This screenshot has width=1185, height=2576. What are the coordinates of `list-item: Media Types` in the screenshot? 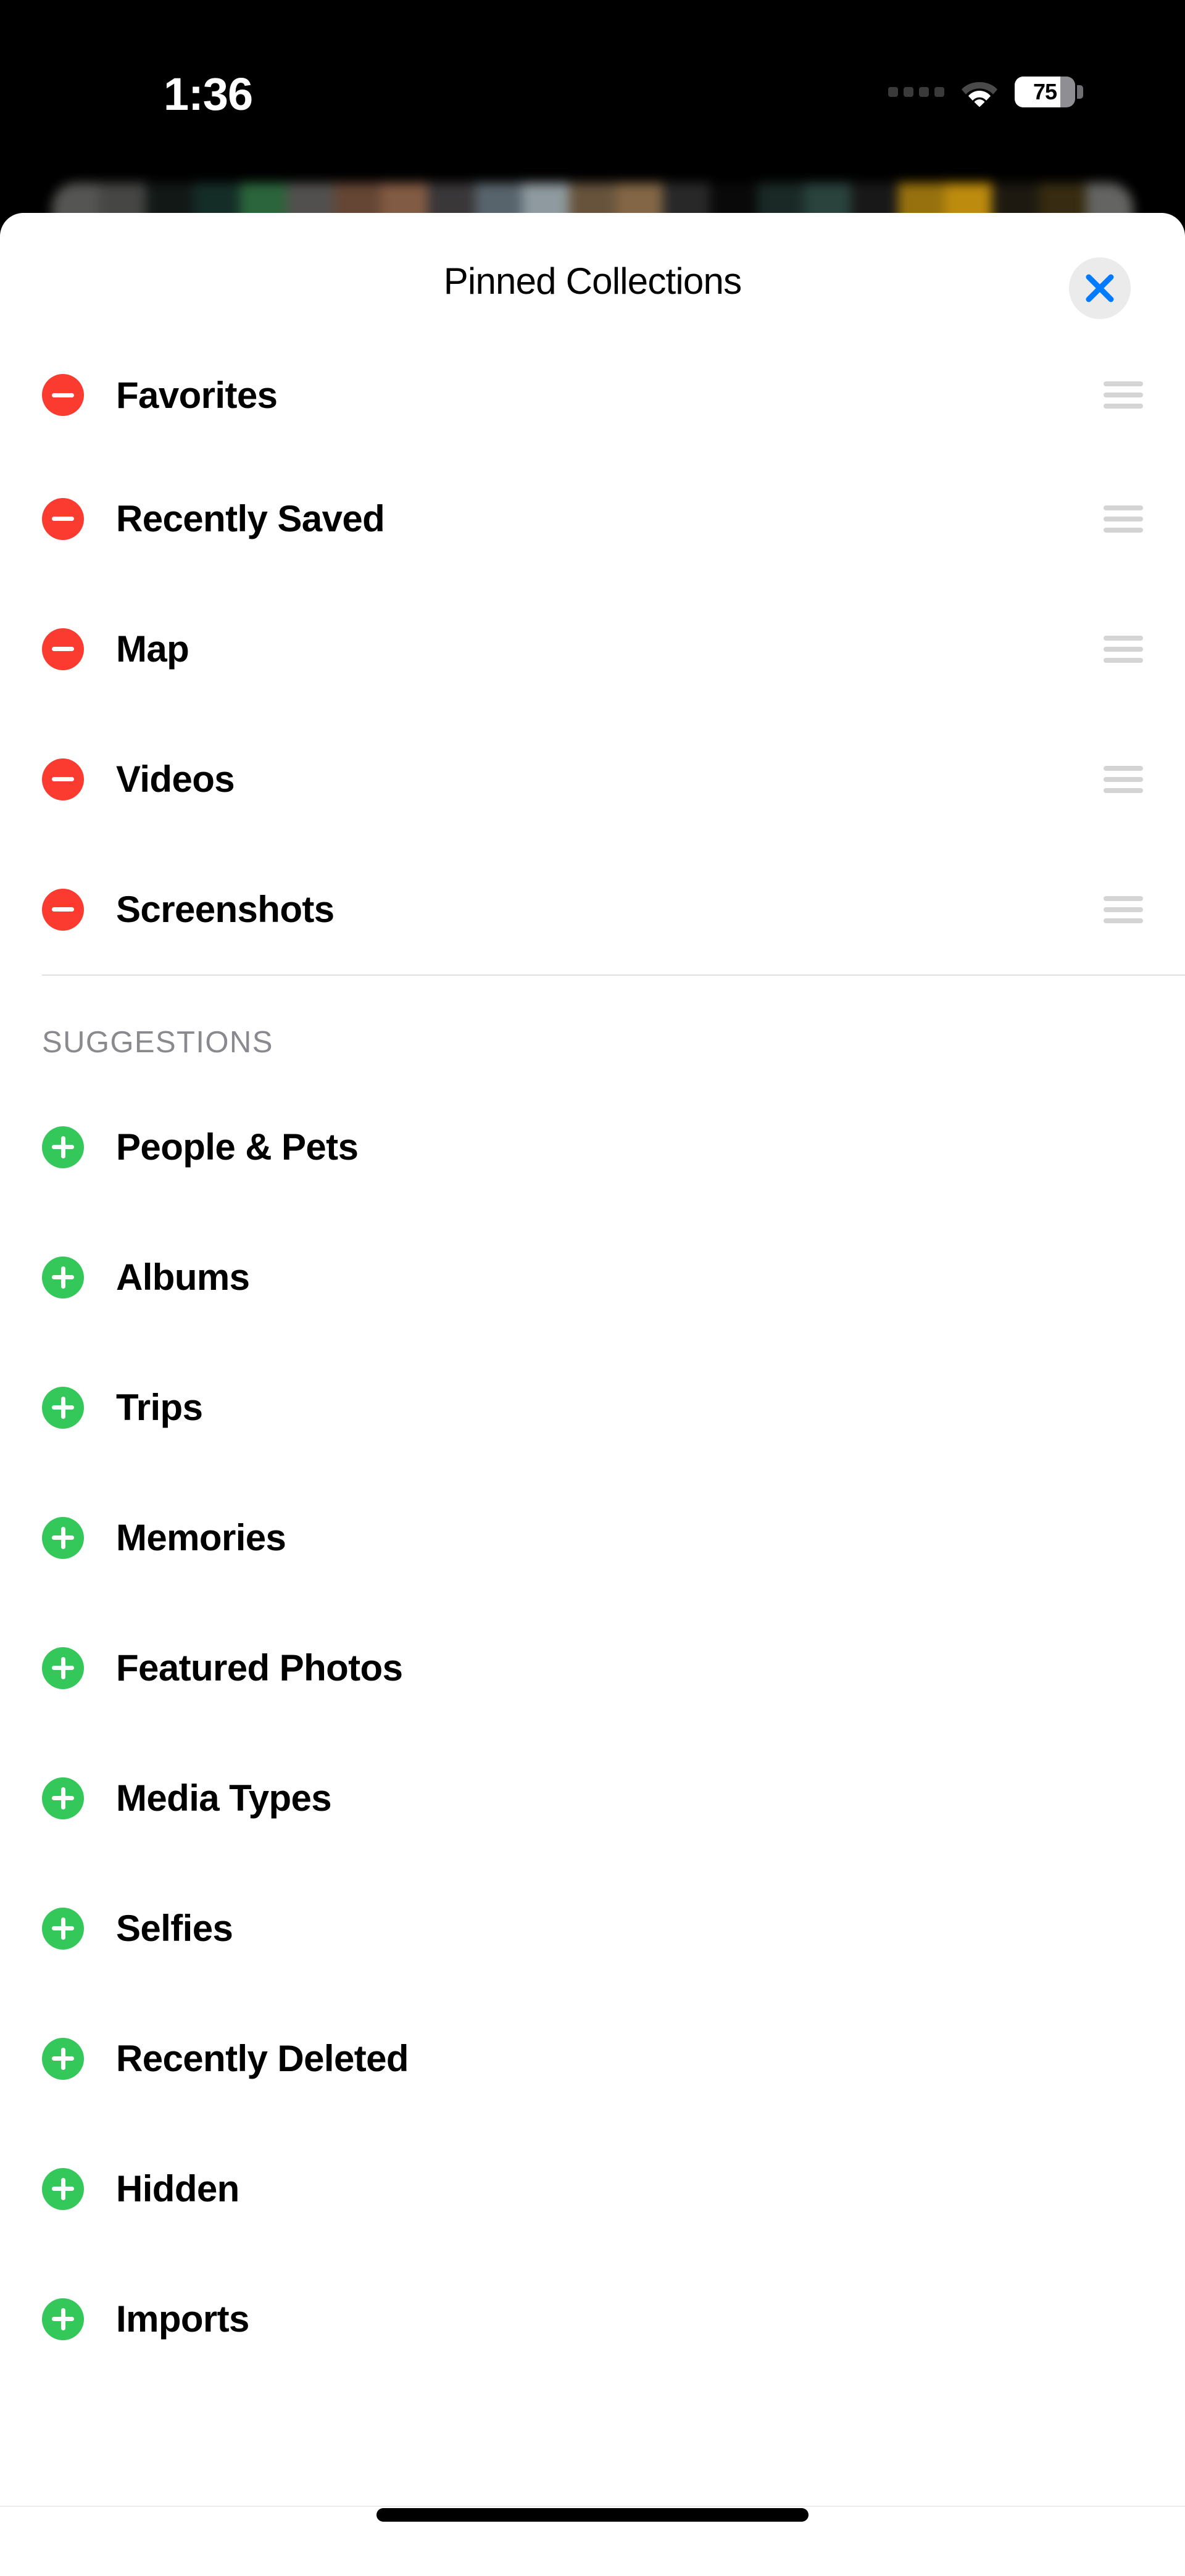 It's located at (592, 1798).